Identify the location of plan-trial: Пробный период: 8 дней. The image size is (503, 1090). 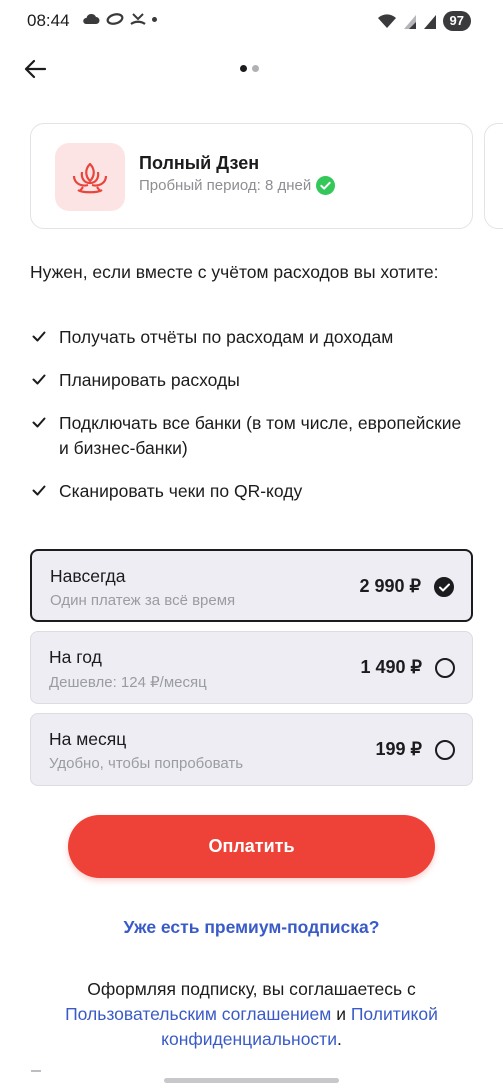
(237, 185).